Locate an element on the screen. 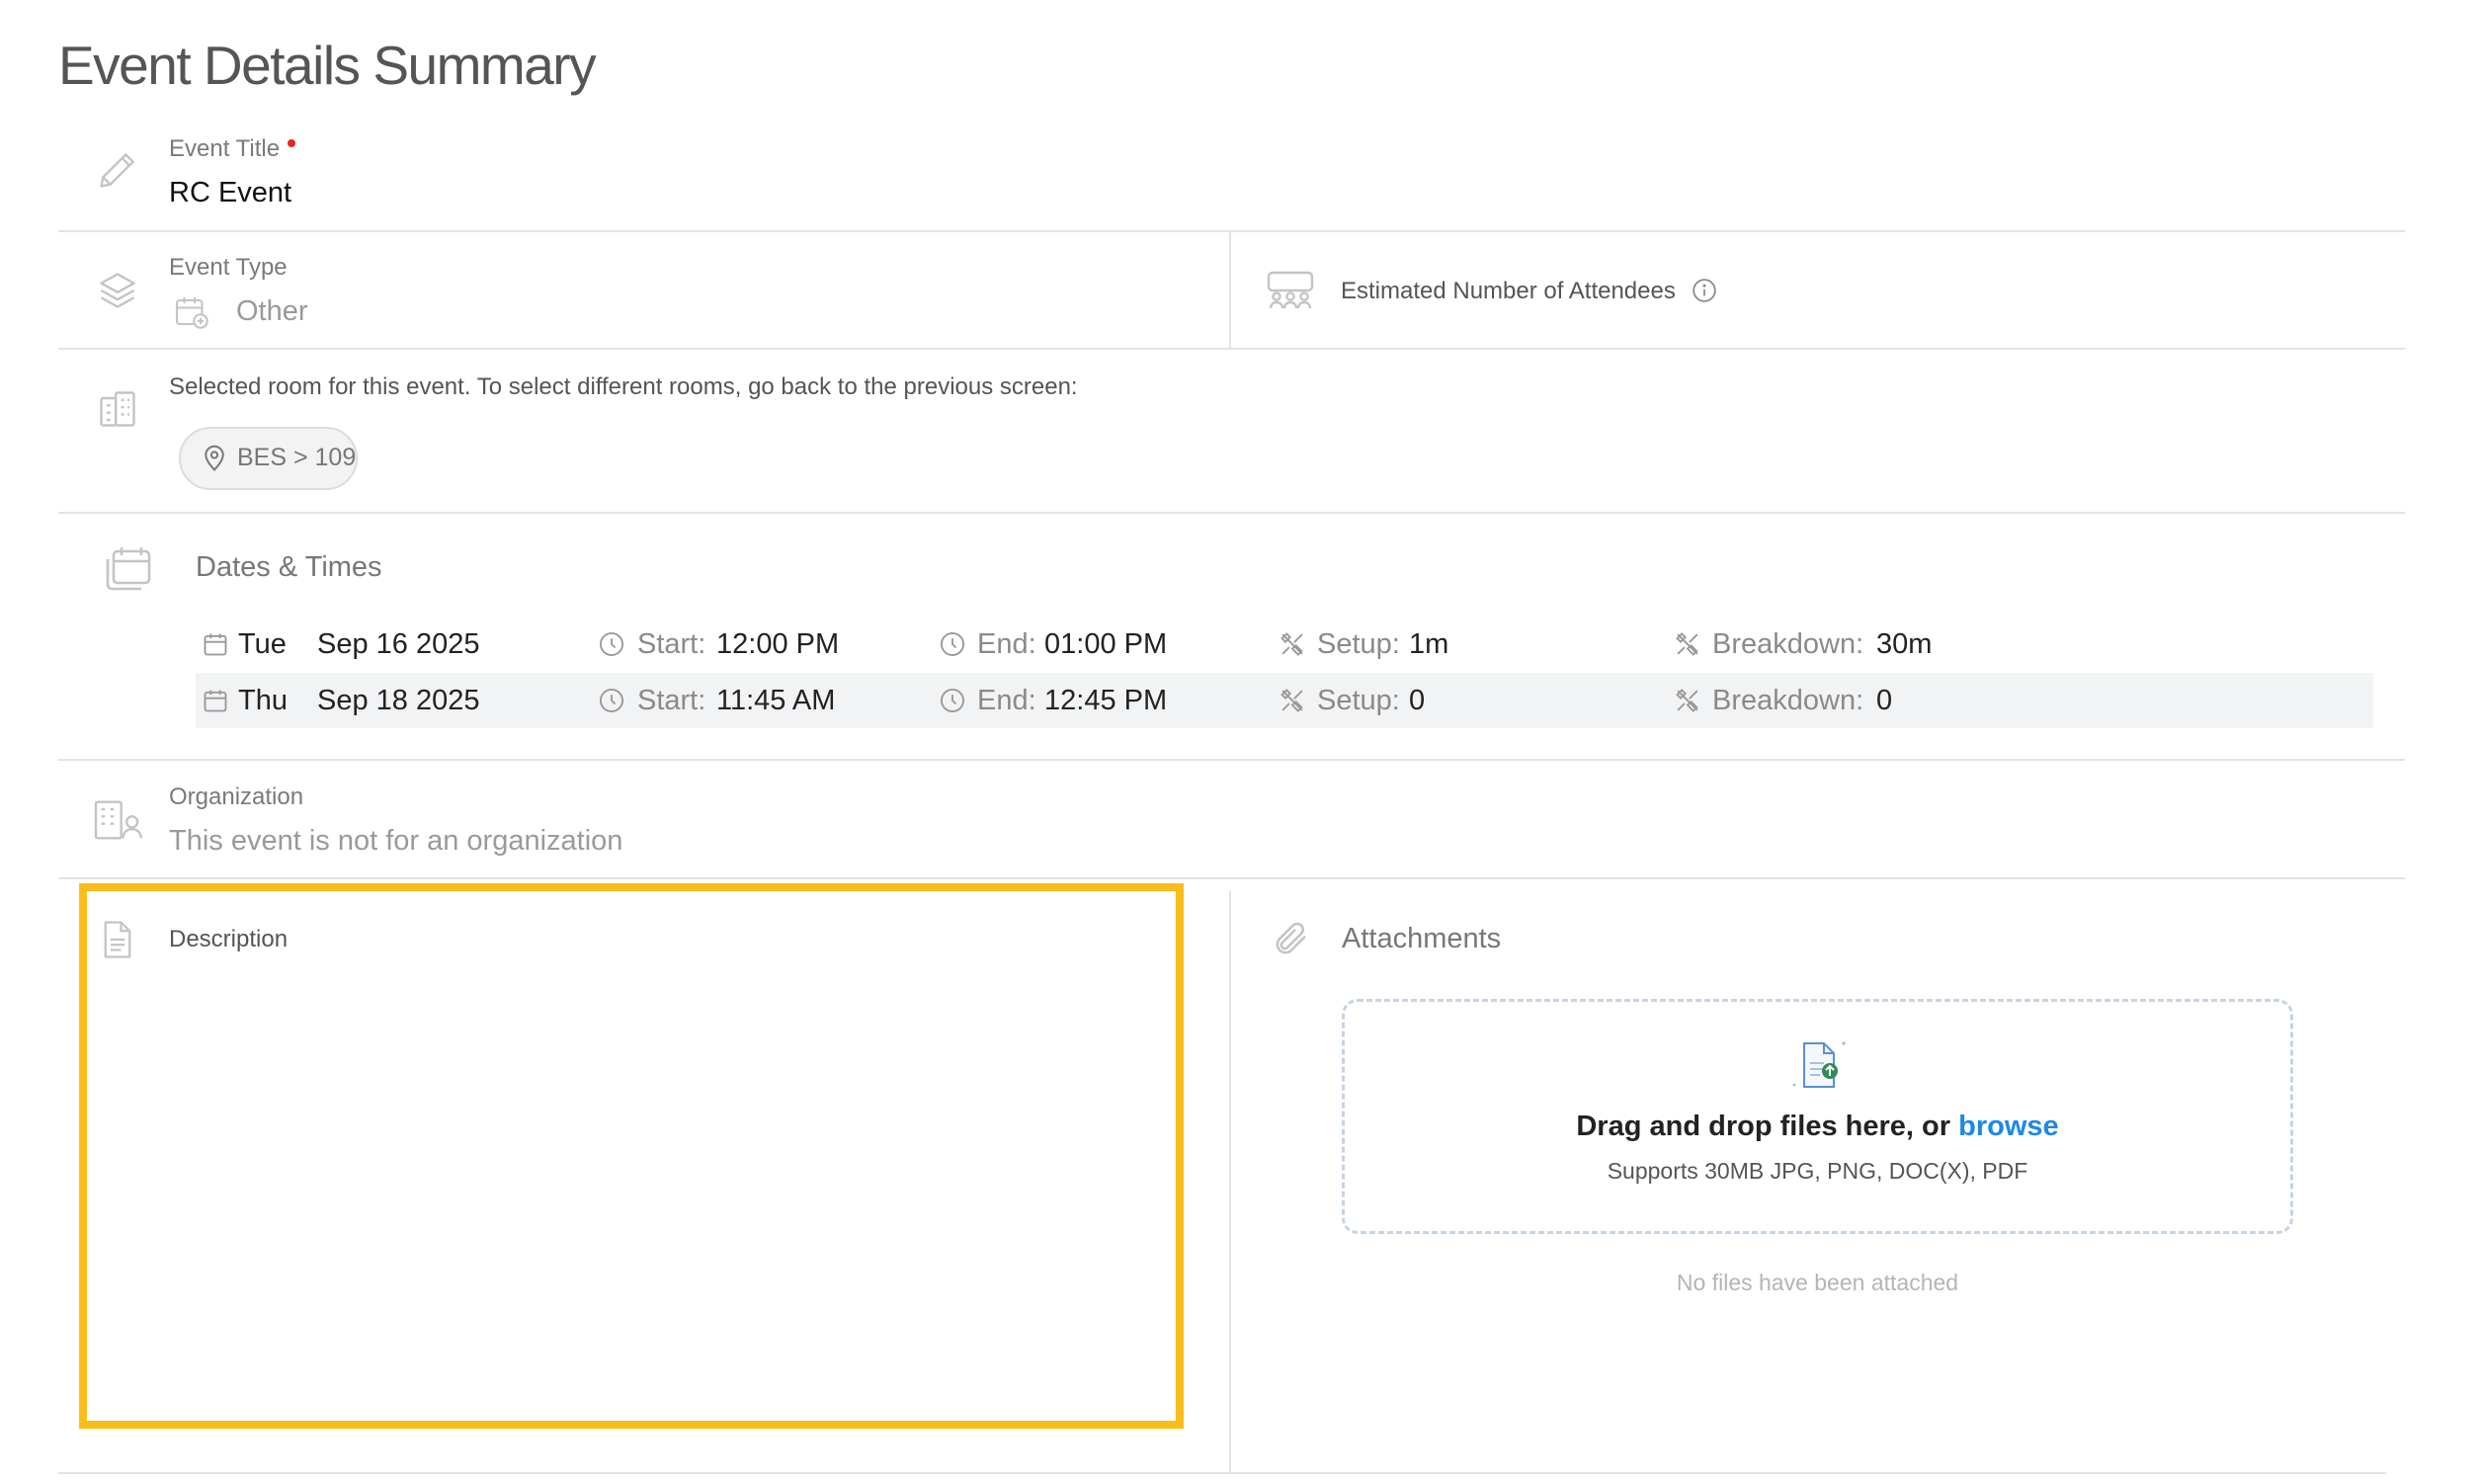  file-upload-icon is located at coordinates (1818, 1065).